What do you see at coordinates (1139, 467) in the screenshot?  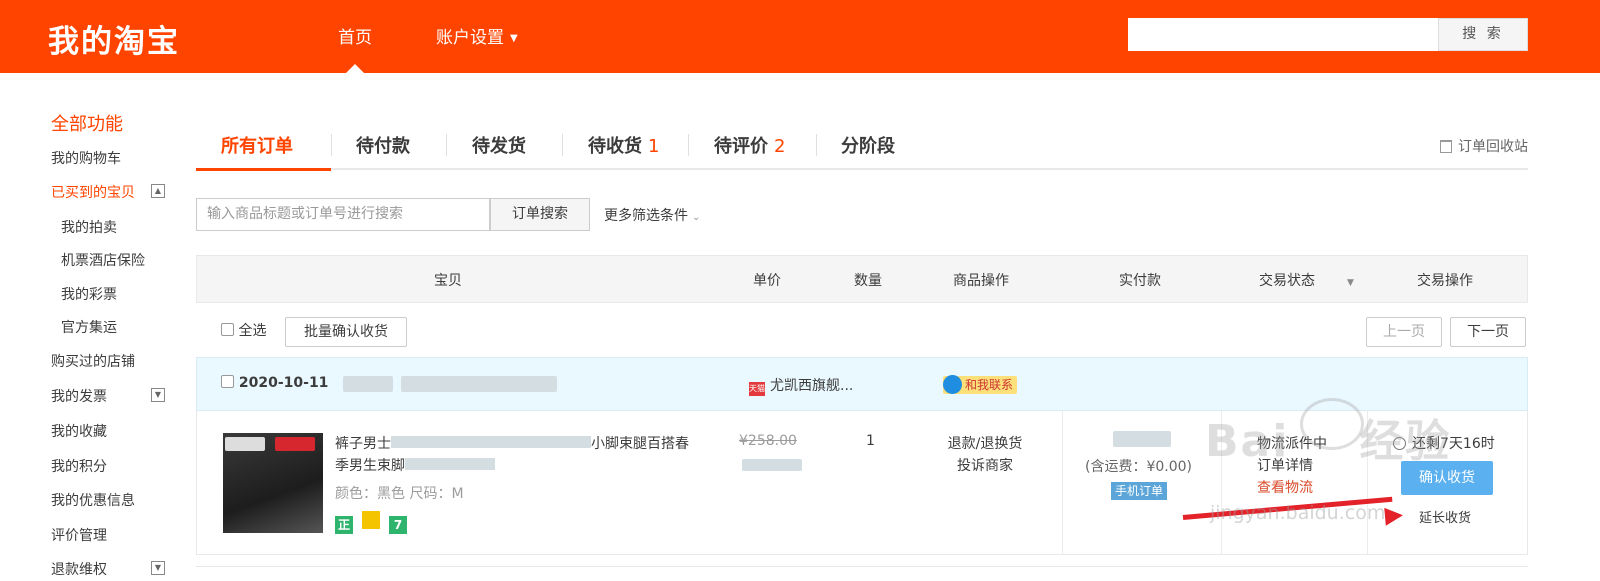 I see `shipping-fee: (含运费：¥0.00)` at bounding box center [1139, 467].